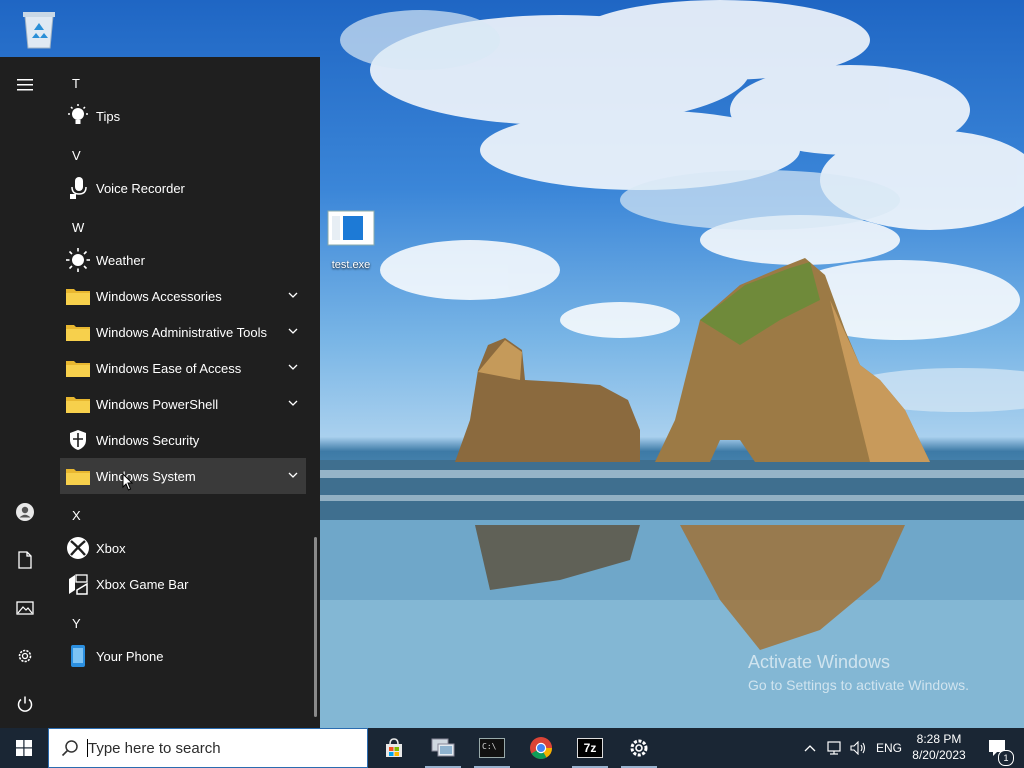  I want to click on action-center-button: 1, so click(998, 748).